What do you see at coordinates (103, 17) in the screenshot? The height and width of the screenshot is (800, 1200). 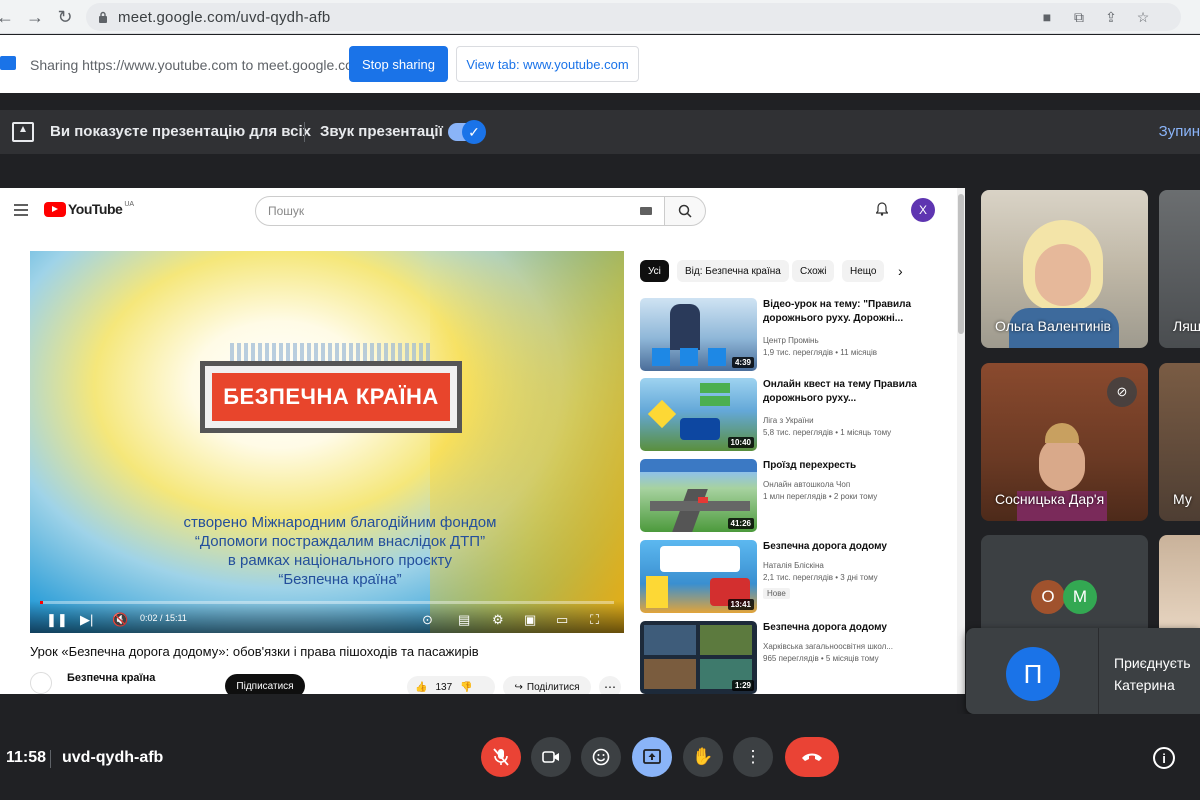 I see `lock-icon` at bounding box center [103, 17].